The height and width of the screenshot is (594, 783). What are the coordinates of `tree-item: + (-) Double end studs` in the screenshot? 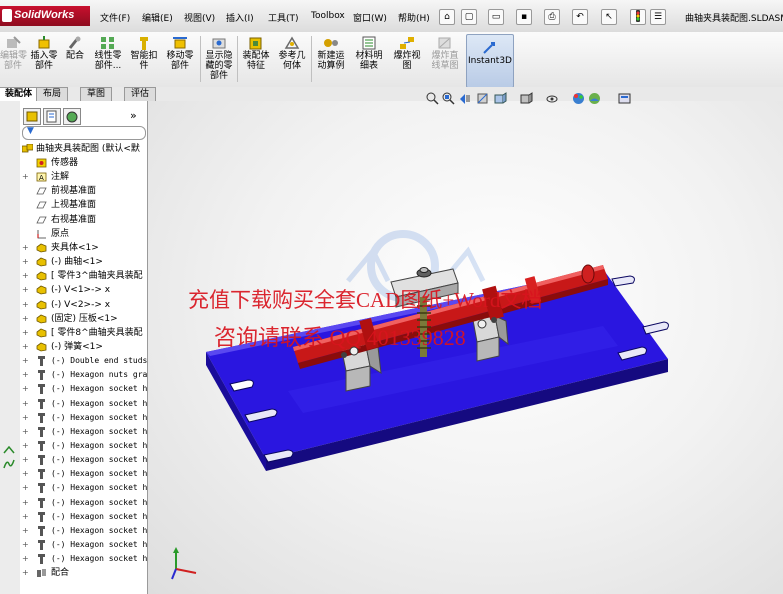 It's located at (83, 361).